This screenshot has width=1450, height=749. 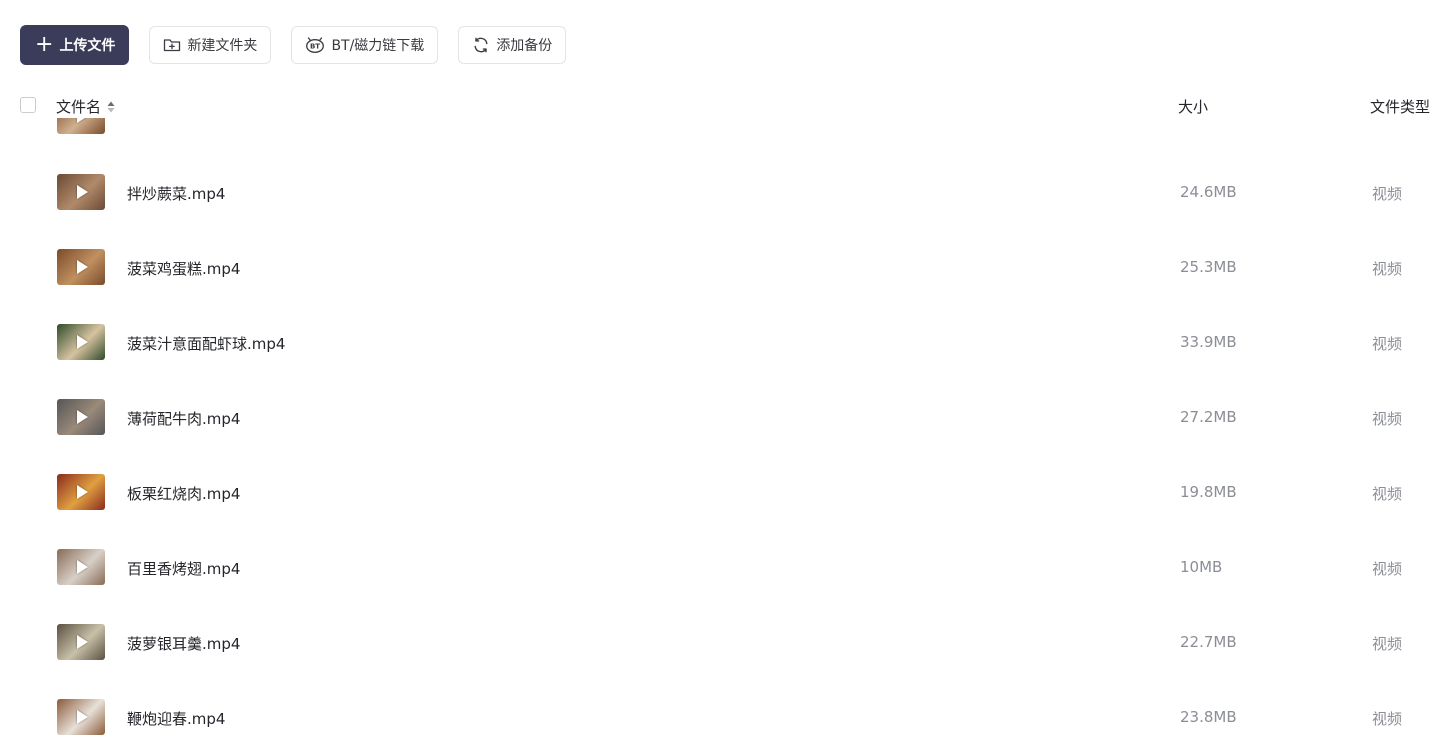 I want to click on new-folder-button: 新建文件夹, so click(x=210, y=45).